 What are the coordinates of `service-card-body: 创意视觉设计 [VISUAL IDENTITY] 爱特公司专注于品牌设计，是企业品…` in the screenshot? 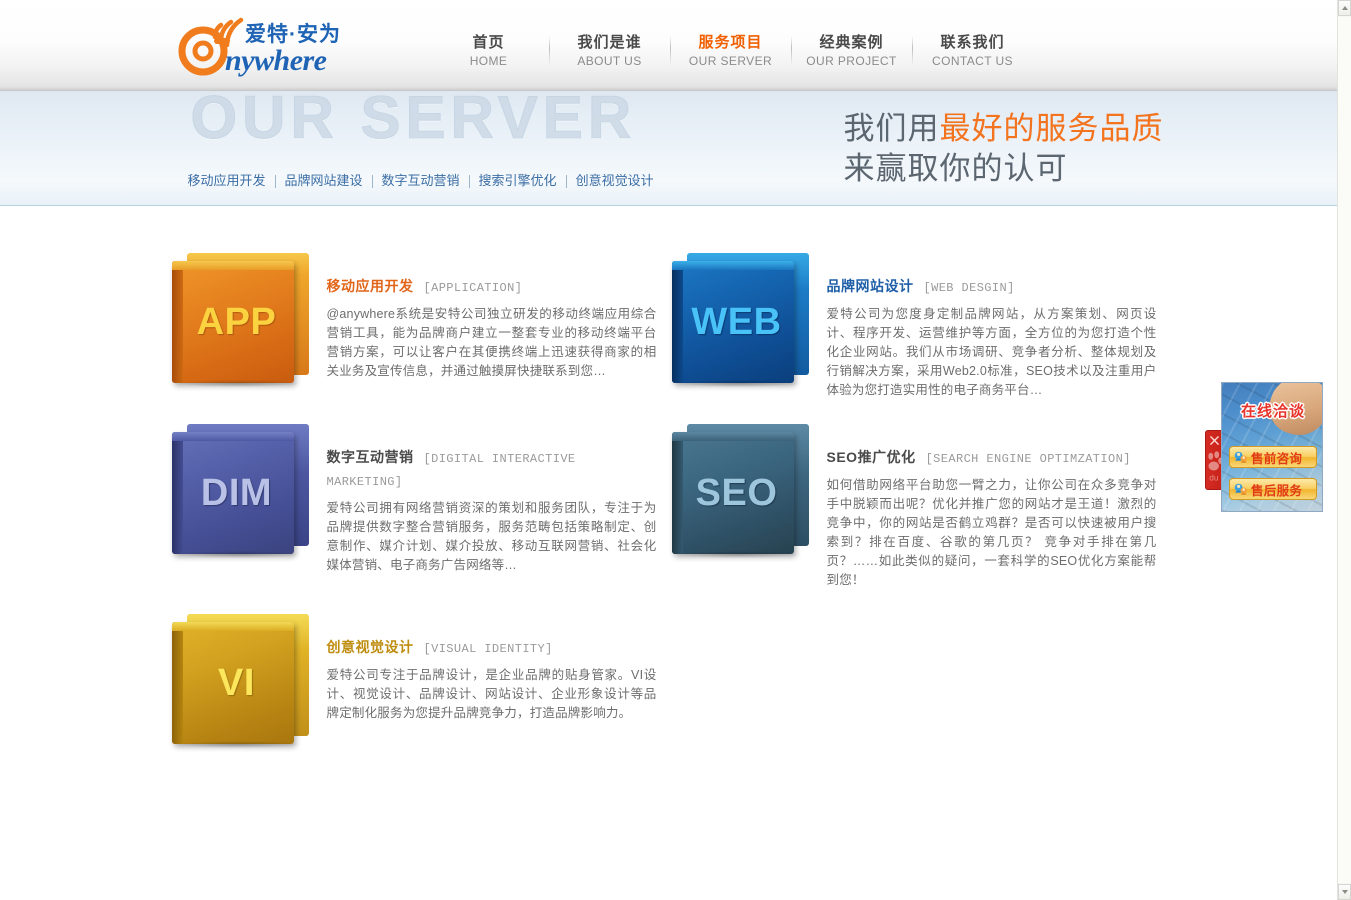 It's located at (485, 686).